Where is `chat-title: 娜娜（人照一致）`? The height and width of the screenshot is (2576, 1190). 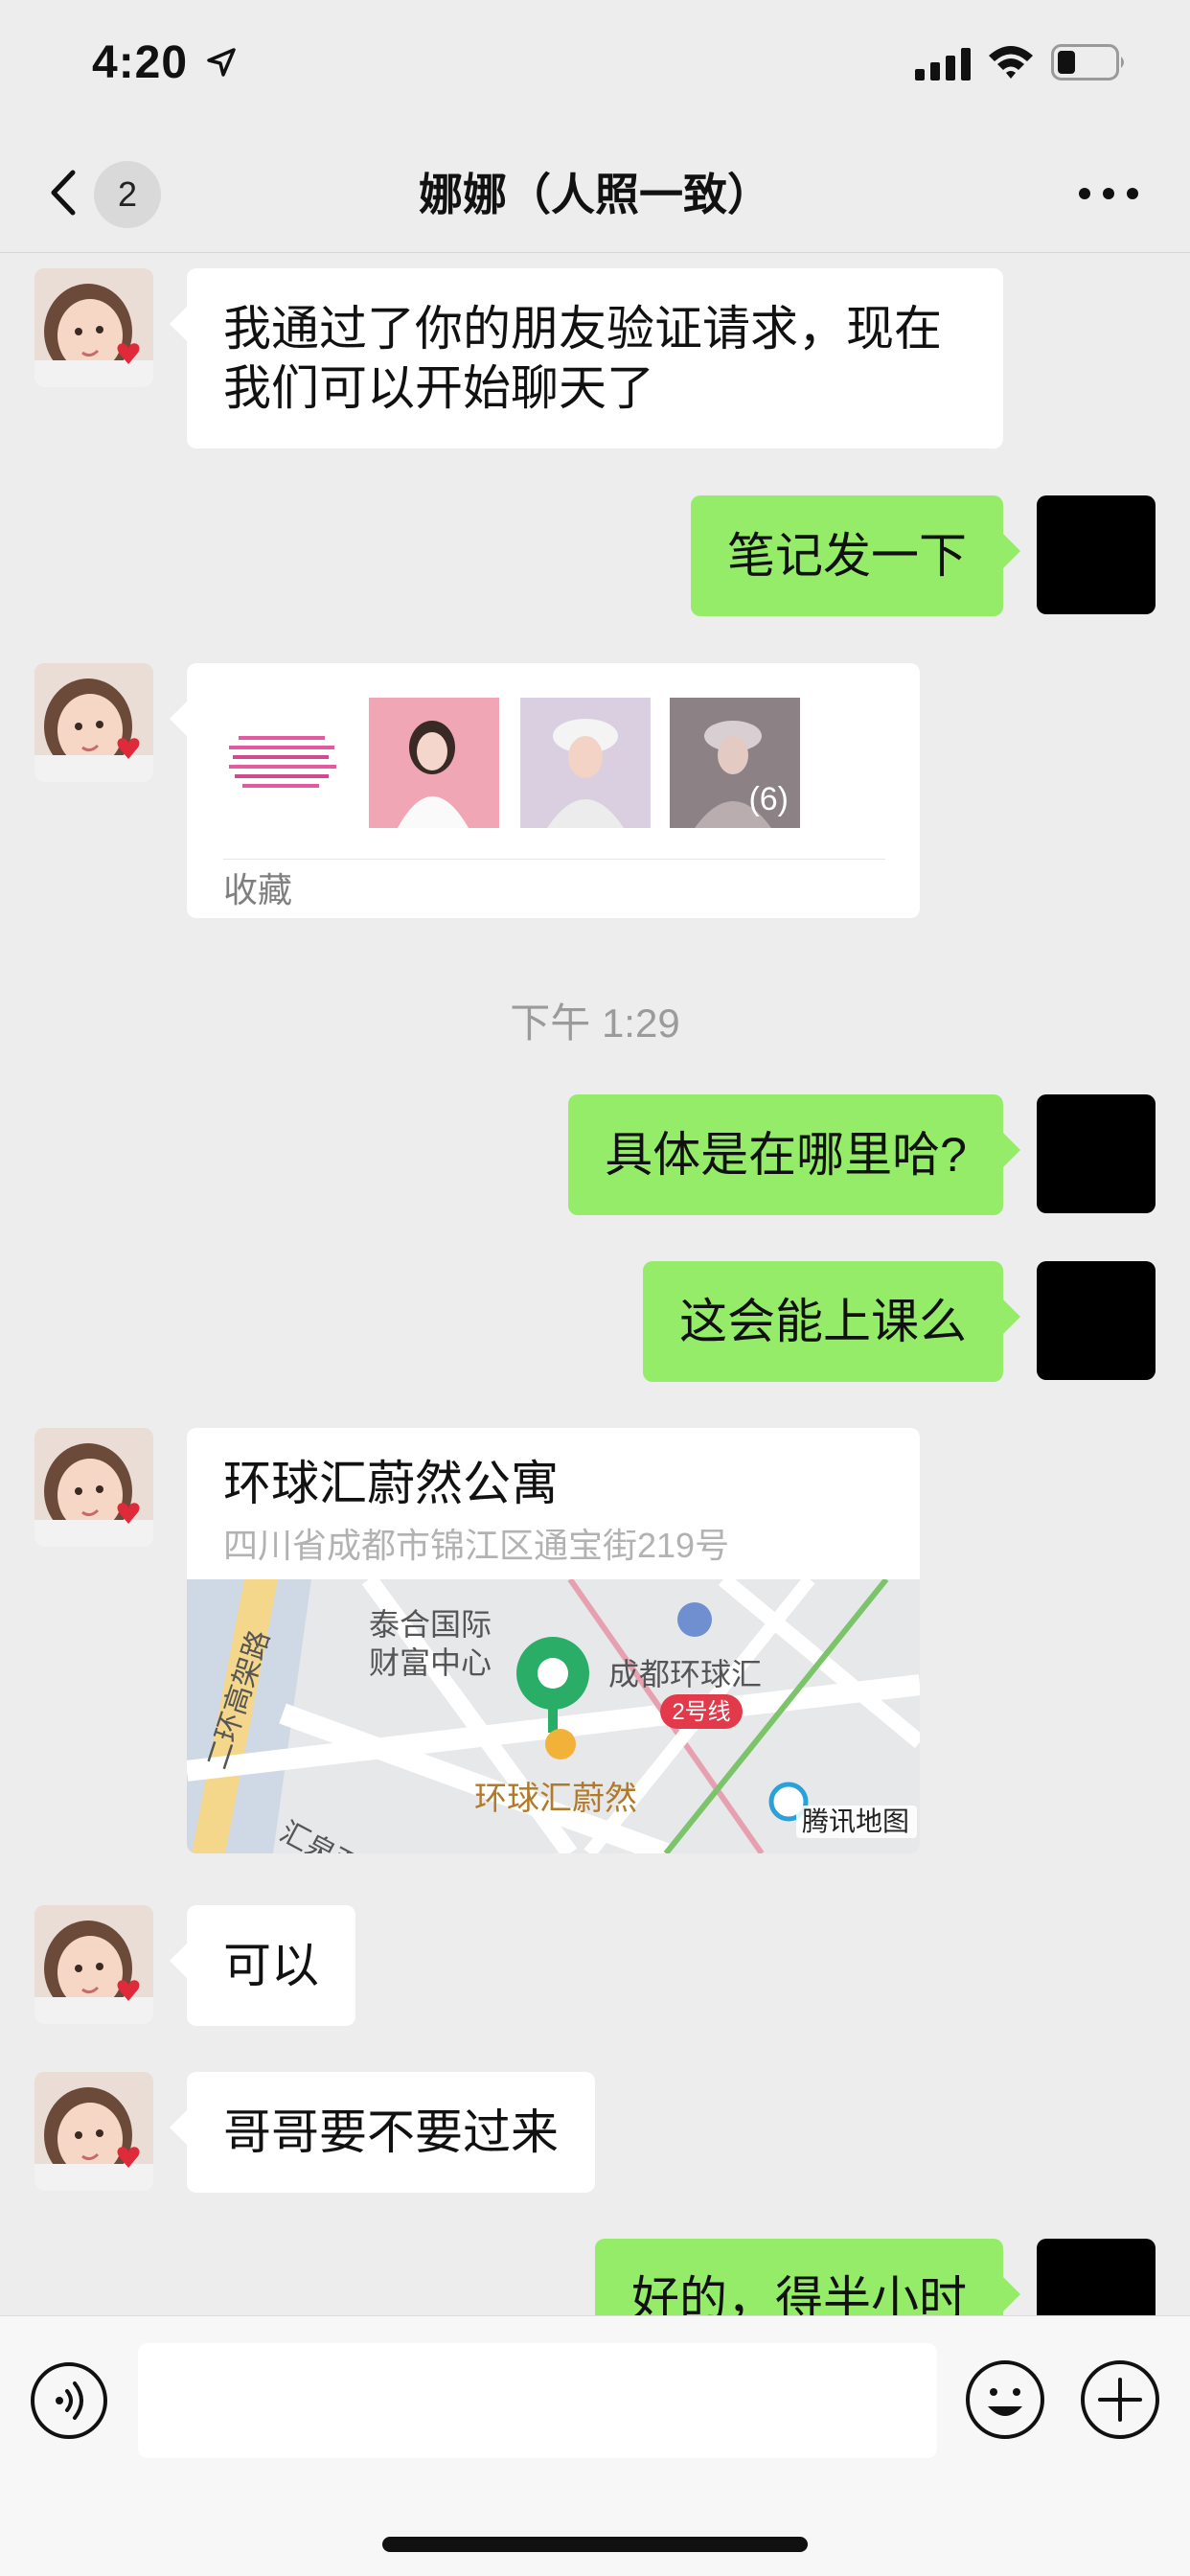
chat-title: 娜娜（人照一致） is located at coordinates (595, 194).